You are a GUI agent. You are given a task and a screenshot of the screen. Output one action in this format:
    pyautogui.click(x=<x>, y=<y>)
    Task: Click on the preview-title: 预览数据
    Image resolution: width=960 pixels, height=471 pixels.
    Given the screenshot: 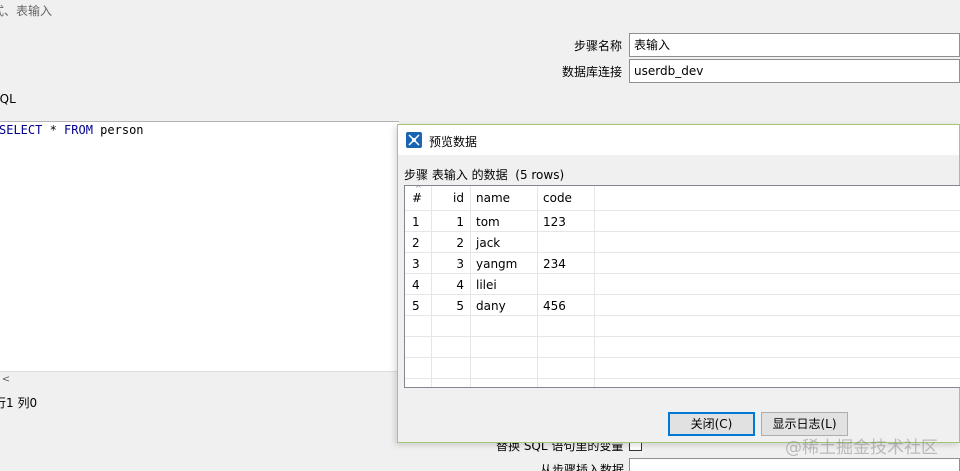 What is the action you would take?
    pyautogui.click(x=453, y=142)
    